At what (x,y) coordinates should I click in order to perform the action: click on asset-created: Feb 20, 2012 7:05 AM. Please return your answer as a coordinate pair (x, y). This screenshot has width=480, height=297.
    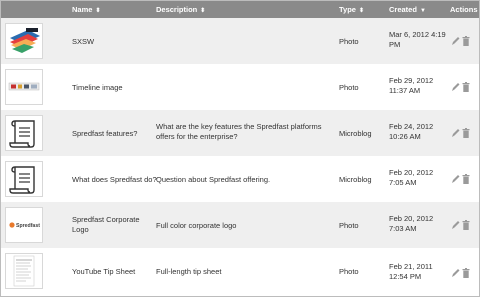
    Looking at the image, I should click on (411, 177).